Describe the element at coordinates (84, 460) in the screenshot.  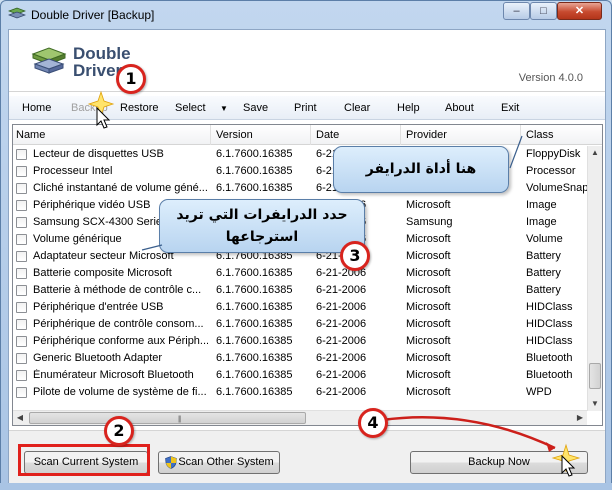
I see `highlight-box` at that location.